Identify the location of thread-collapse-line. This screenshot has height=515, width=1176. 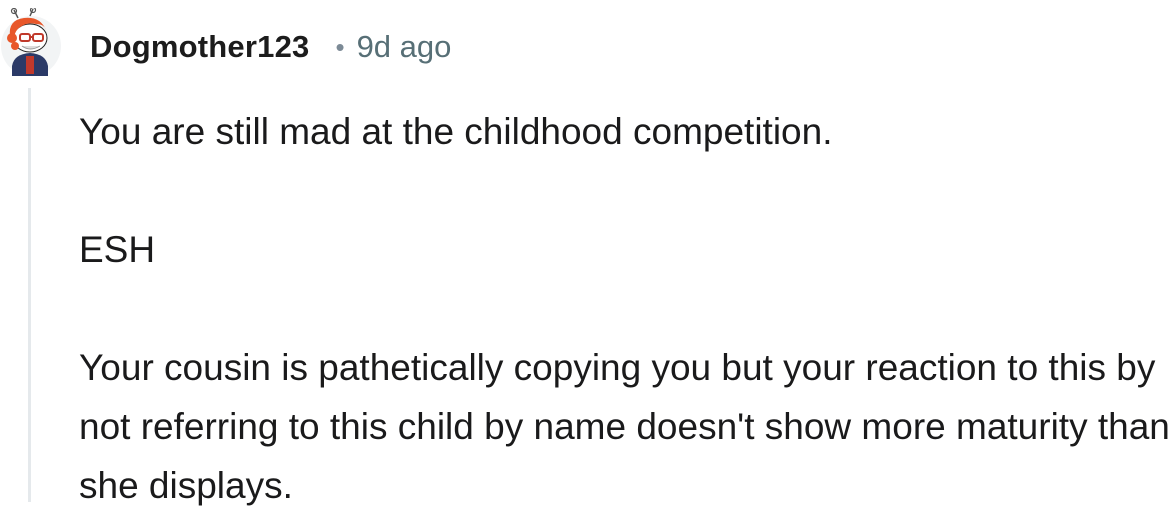
(29, 295).